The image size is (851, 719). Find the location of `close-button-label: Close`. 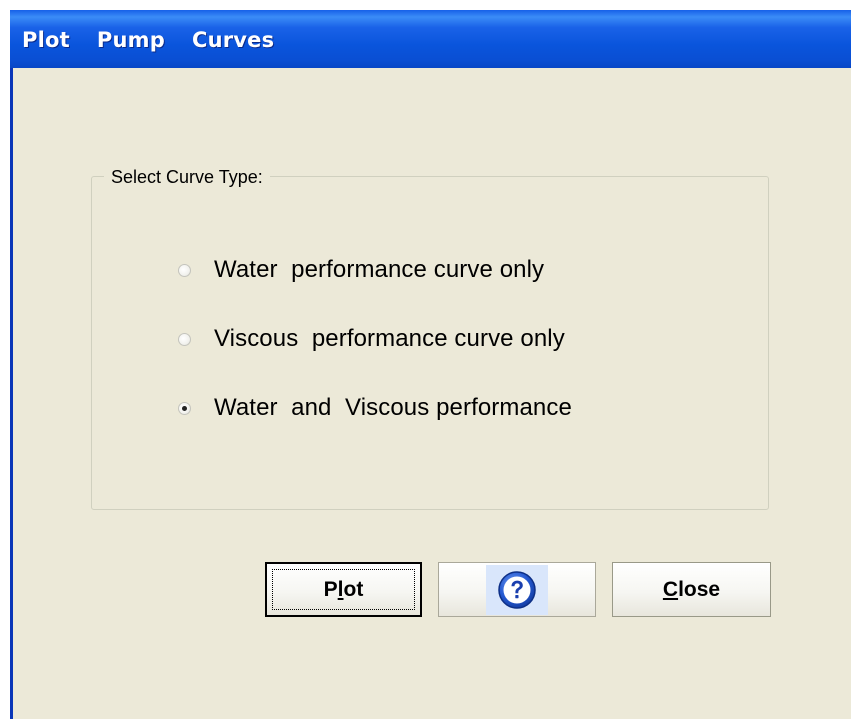

close-button-label: Close is located at coordinates (691, 589).